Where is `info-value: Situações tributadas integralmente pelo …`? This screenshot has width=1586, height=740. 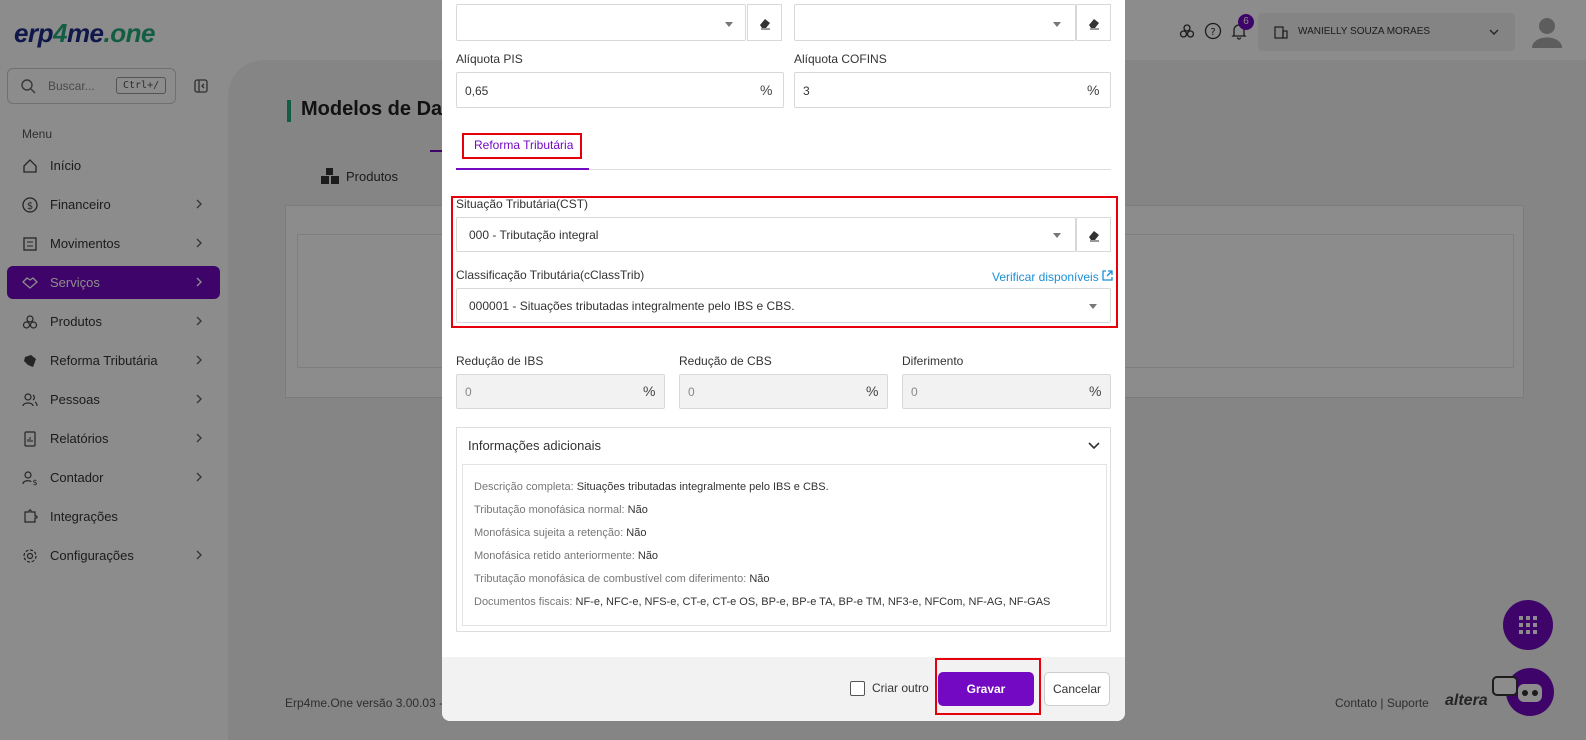
info-value: Situações tributadas integralmente pelo … is located at coordinates (702, 487).